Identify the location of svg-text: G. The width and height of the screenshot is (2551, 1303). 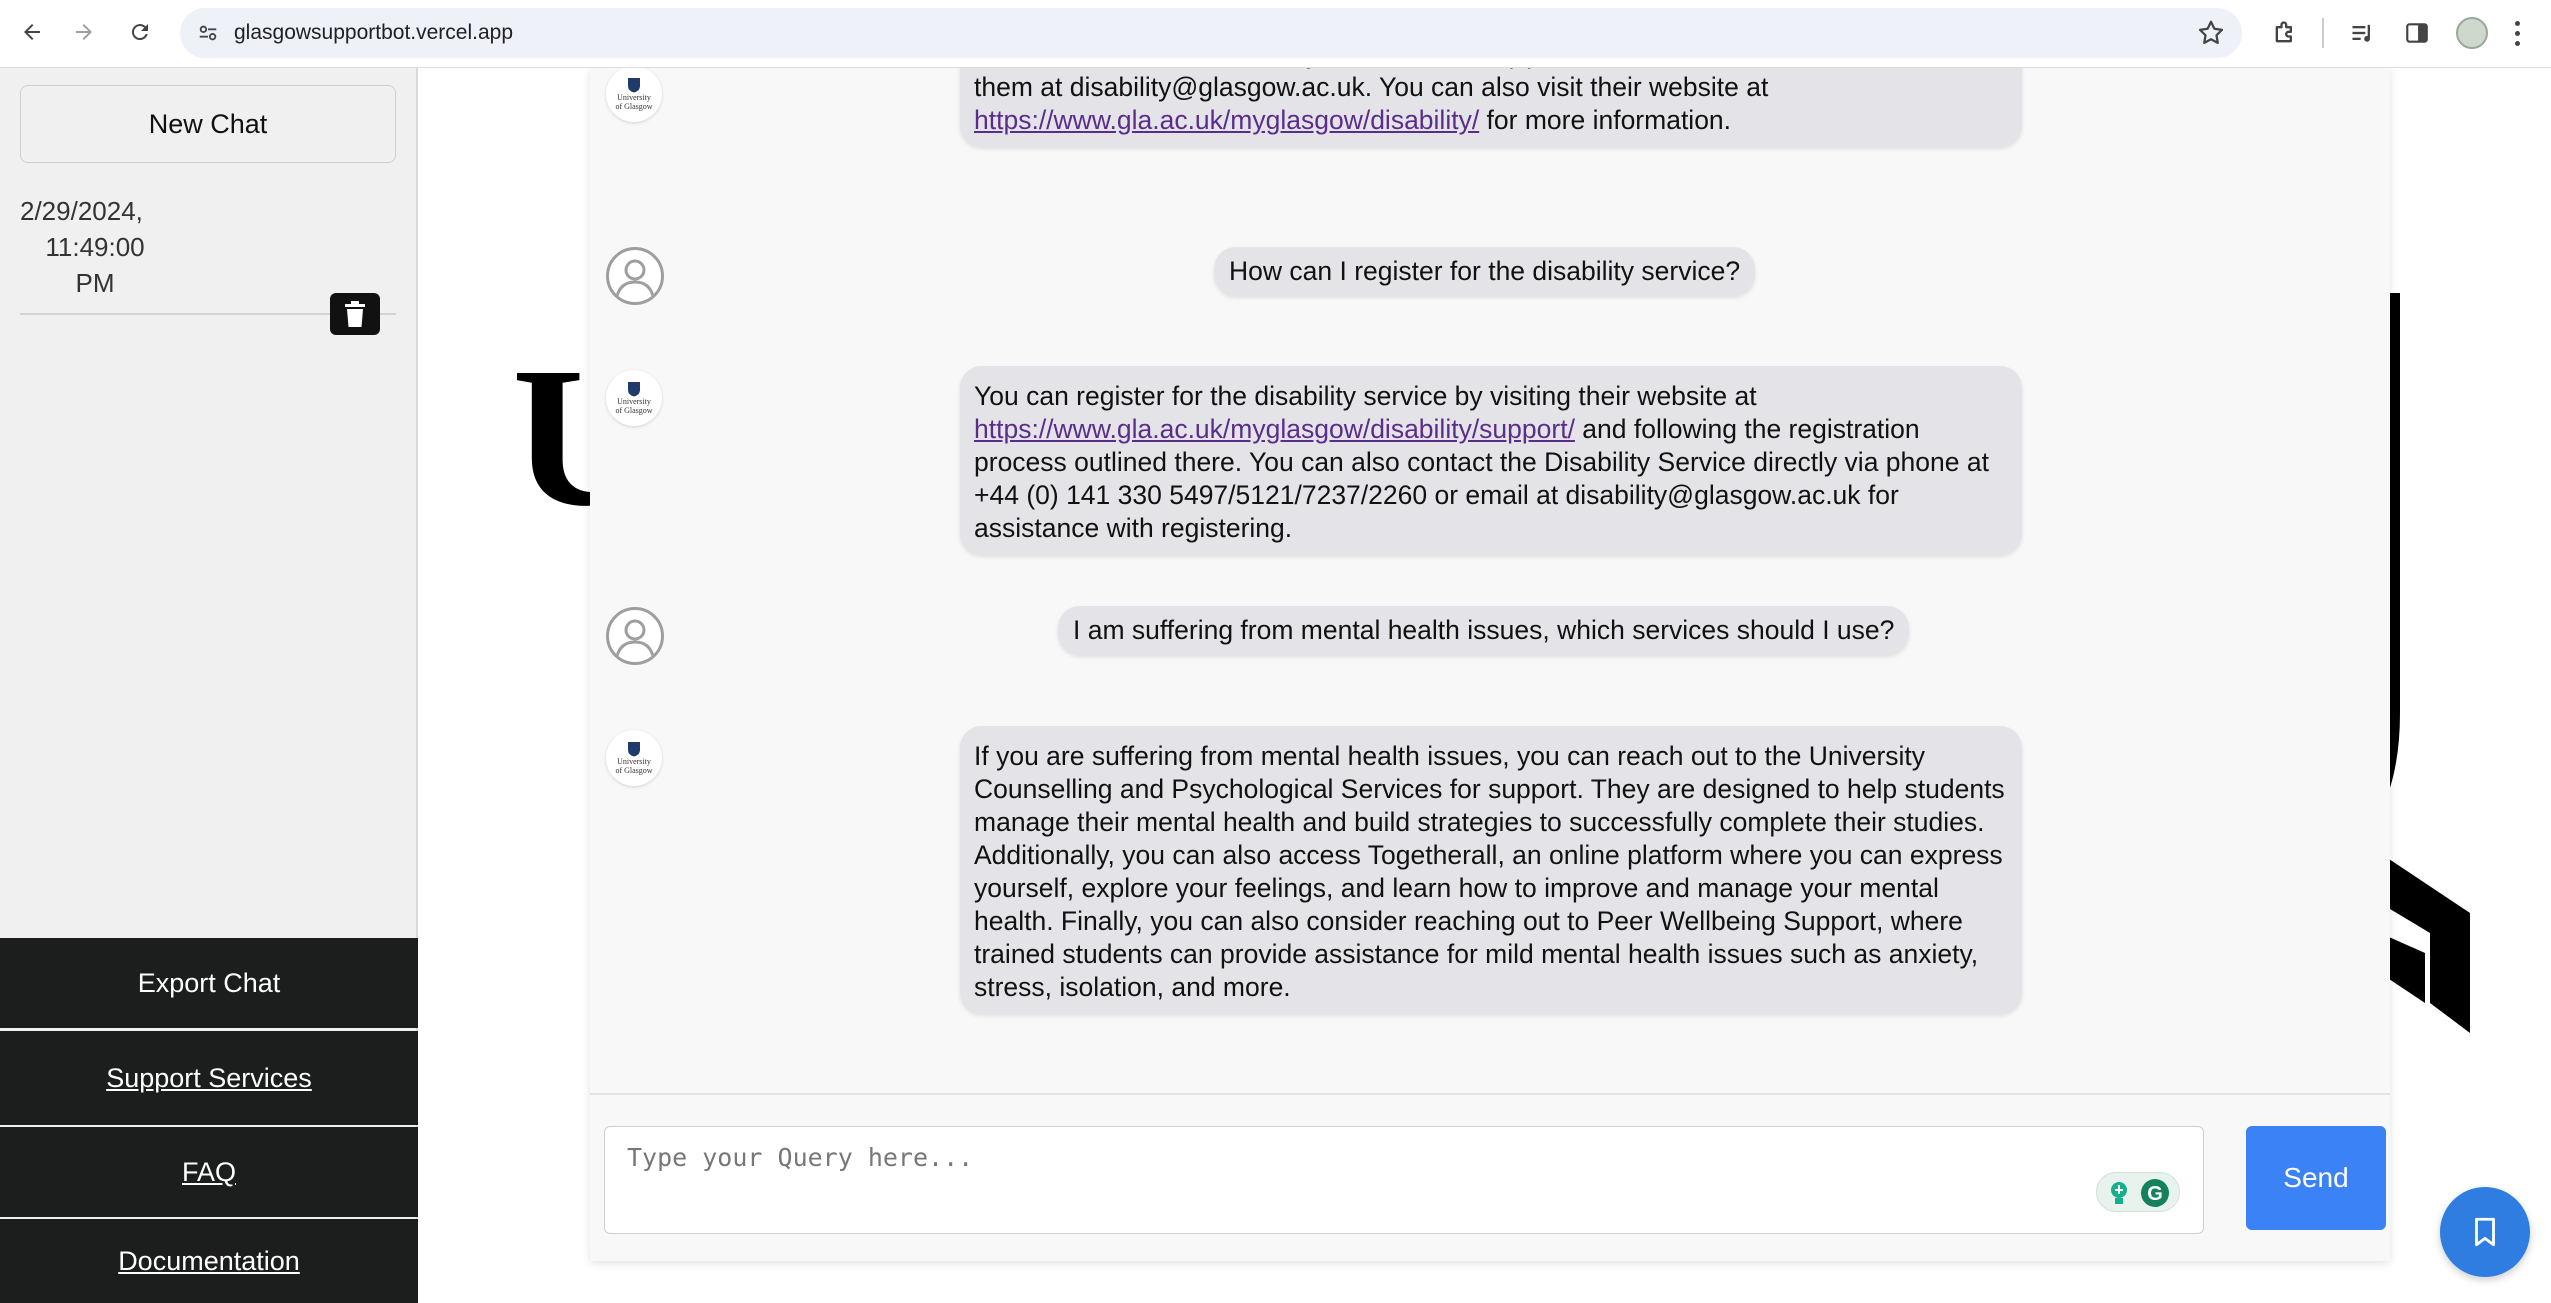
(2155, 1194).